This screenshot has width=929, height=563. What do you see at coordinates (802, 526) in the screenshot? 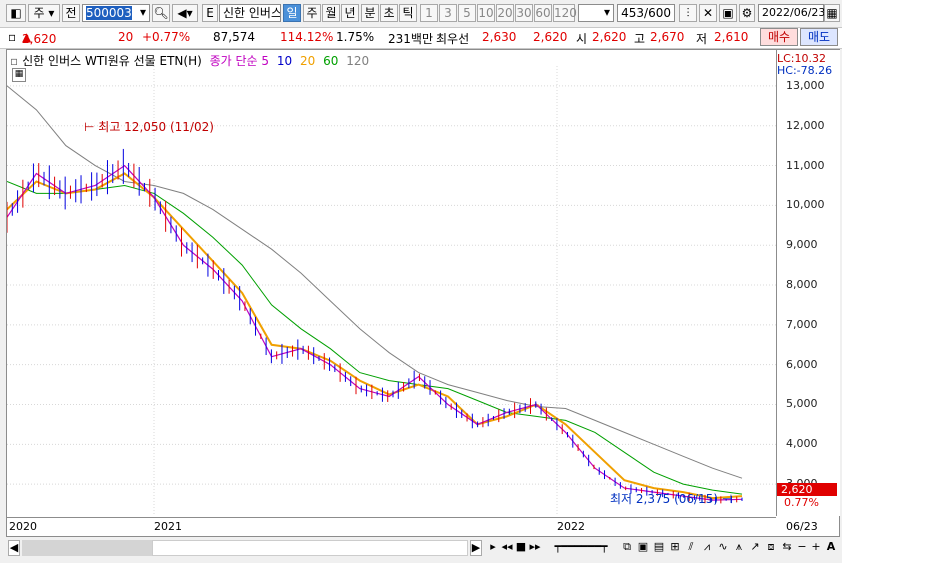
I see `x-last-date: 06/23` at bounding box center [802, 526].